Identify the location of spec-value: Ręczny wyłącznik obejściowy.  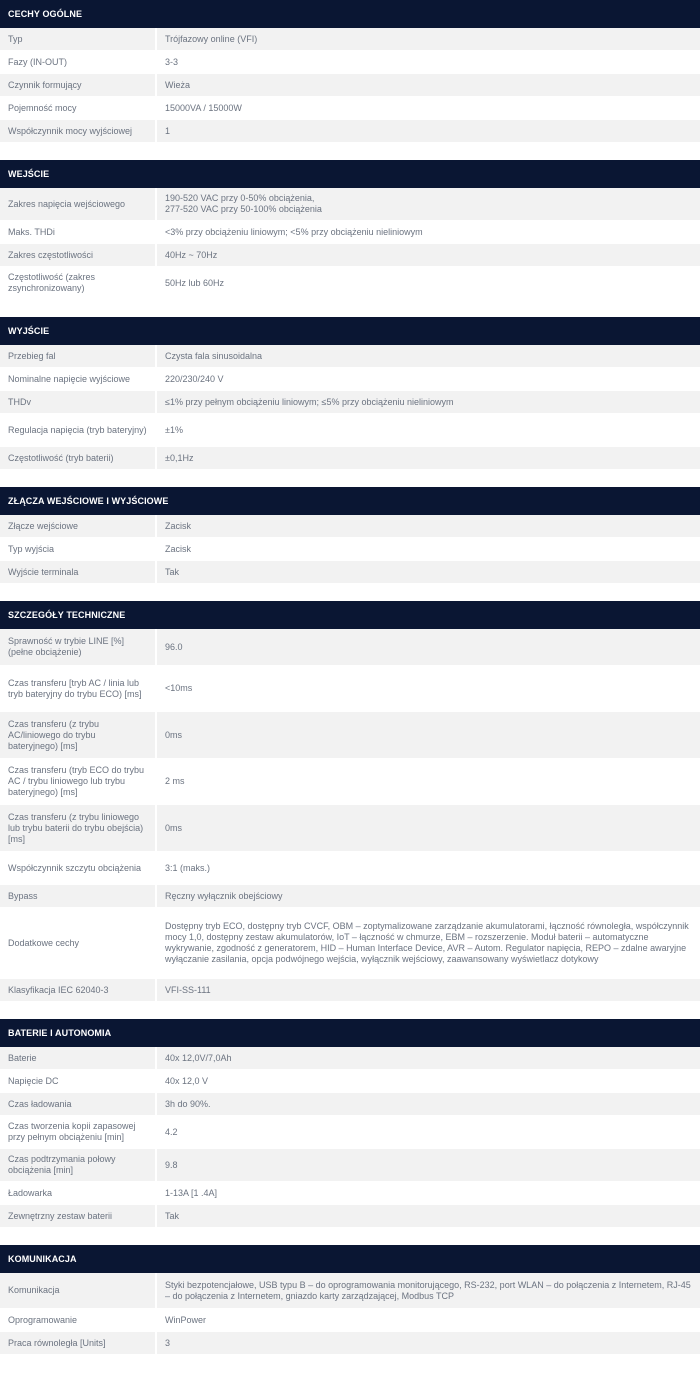
(428, 896).